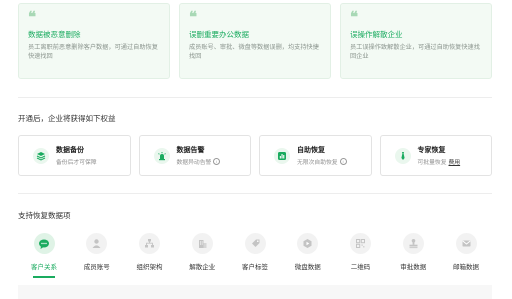  Describe the element at coordinates (308, 243) in the screenshot. I see `cloud-drive-icon` at that location.